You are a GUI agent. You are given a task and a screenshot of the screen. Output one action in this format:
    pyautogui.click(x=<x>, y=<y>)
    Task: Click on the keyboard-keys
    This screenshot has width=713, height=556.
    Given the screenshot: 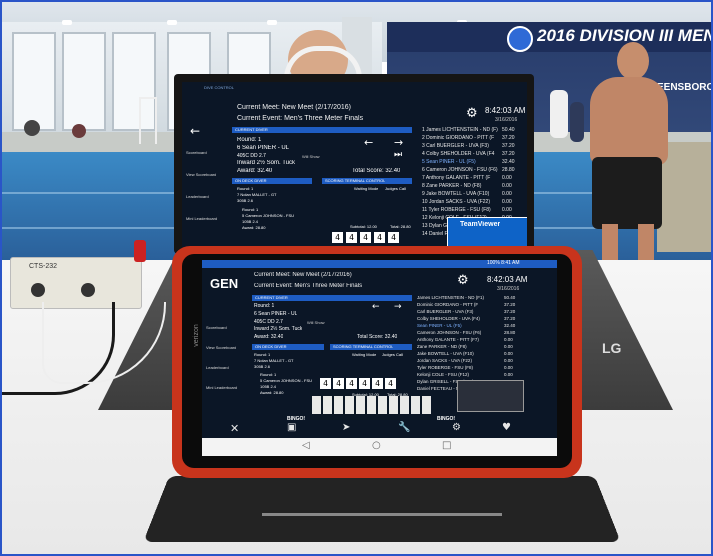 What is the action you would take?
    pyautogui.click(x=372, y=405)
    